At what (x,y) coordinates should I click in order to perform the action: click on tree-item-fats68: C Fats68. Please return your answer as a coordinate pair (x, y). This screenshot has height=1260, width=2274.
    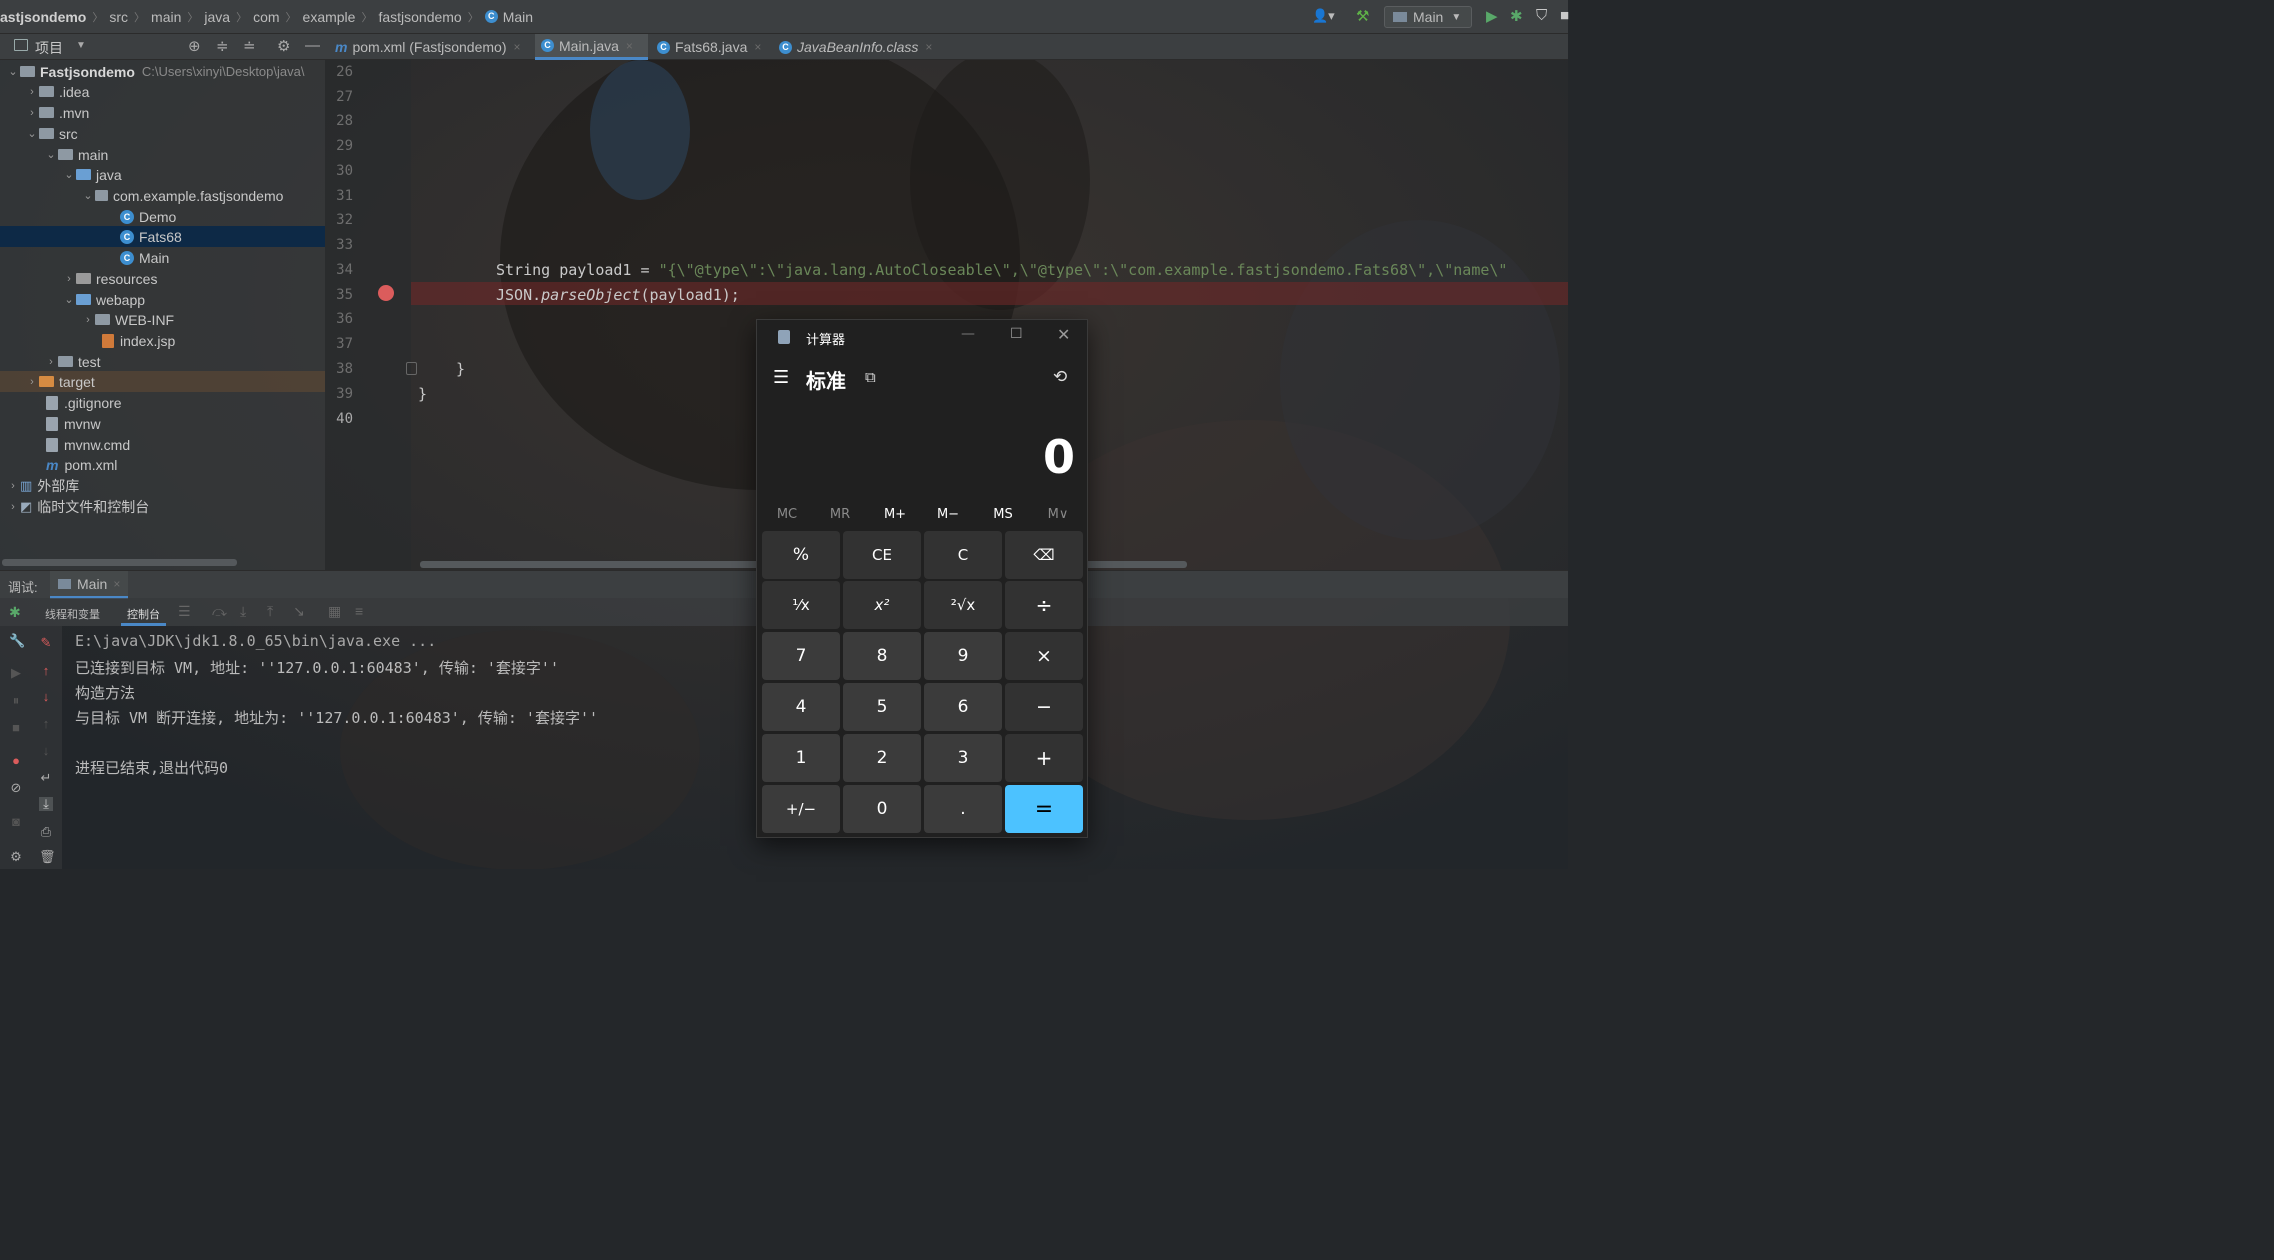
    Looking at the image, I should click on (162, 236).